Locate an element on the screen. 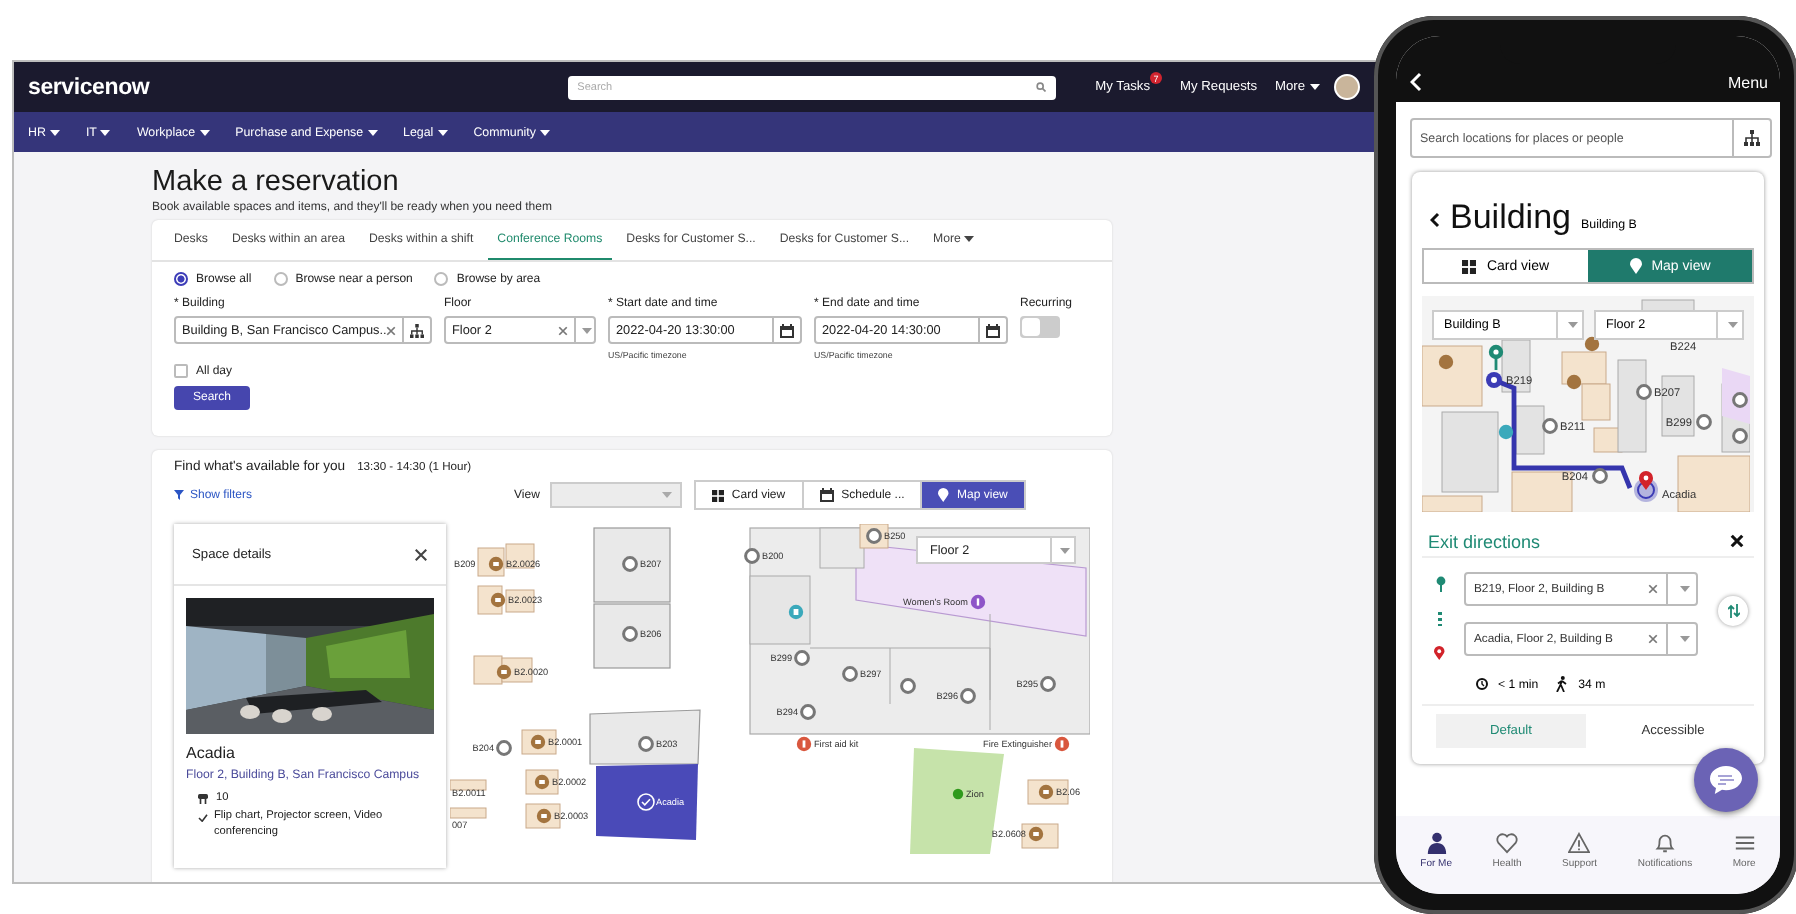  swap-button is located at coordinates (1733, 611).